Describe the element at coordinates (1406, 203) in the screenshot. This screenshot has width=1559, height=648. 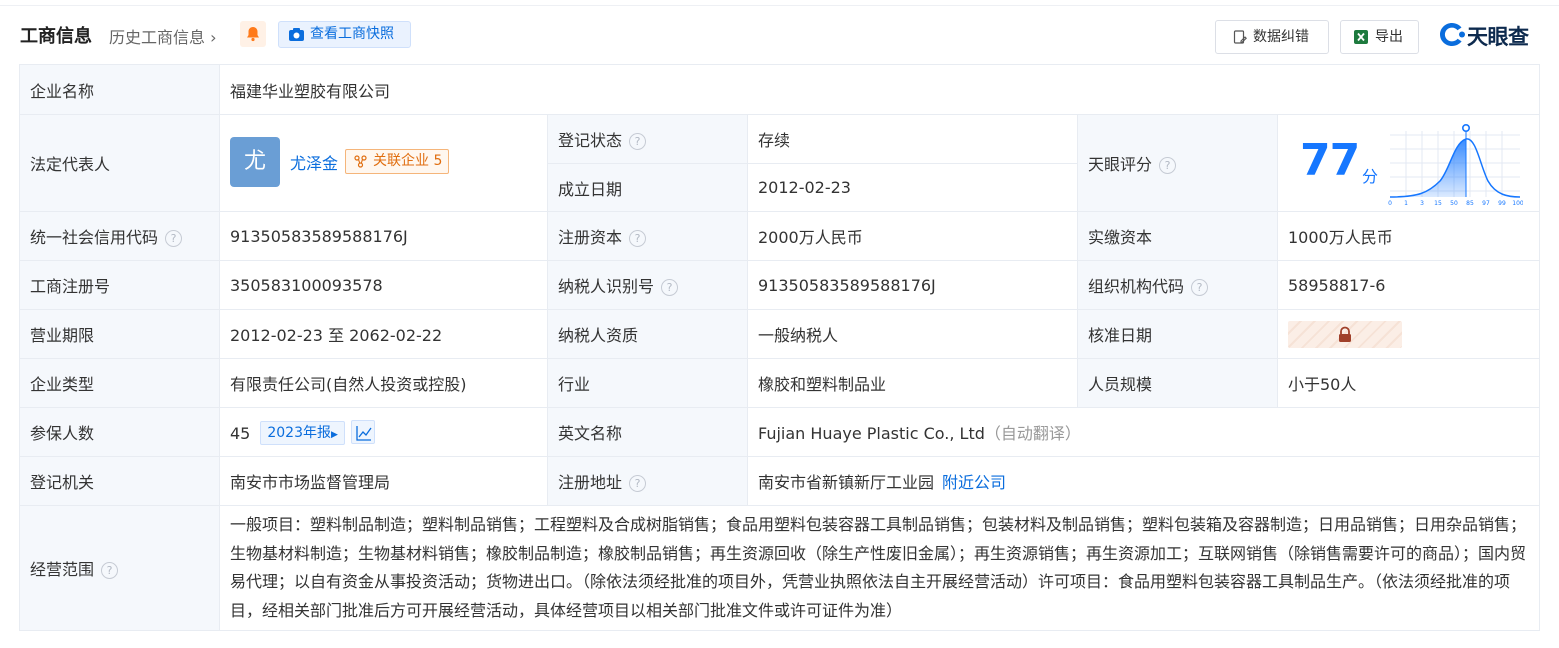
I see `tick-label: 1` at that location.